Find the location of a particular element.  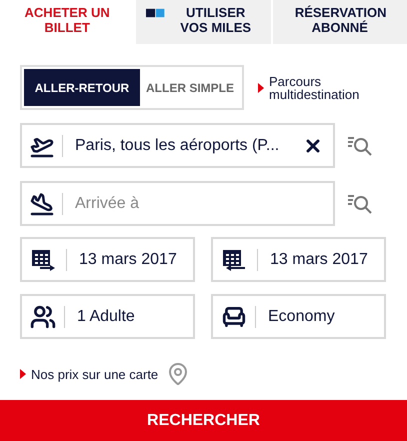

multi-destination-link: Parcours multidestination is located at coordinates (327, 87).